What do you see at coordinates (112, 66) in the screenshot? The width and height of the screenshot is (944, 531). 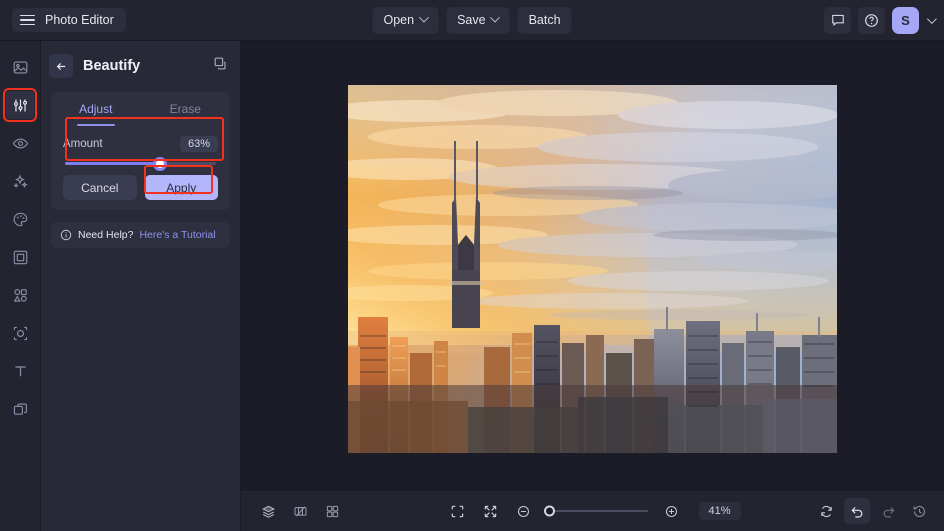 I see `panel-title: Beautify` at bounding box center [112, 66].